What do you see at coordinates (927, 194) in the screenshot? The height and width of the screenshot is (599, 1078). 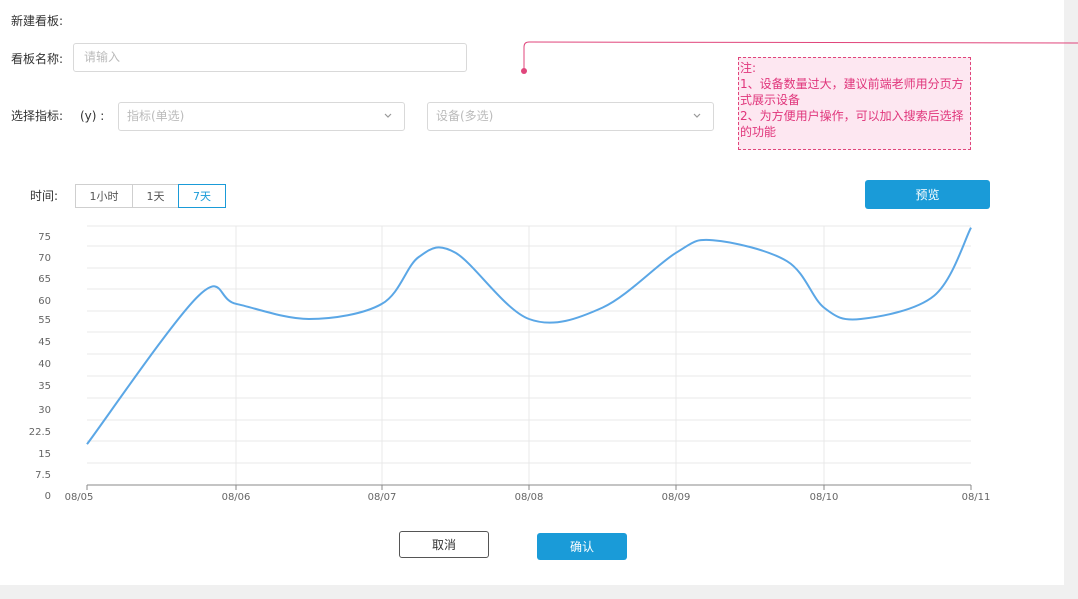 I see `preview-button: 预览` at bounding box center [927, 194].